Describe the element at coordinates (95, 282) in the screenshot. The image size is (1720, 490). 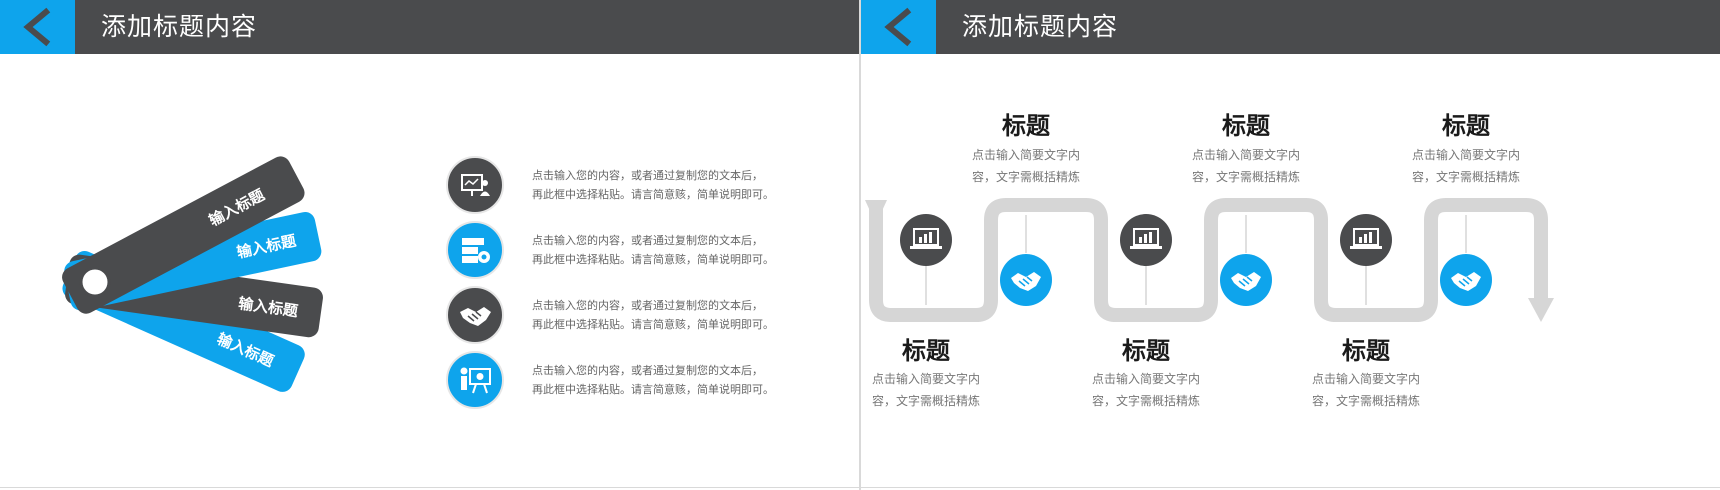
I see `pivot-hole` at that location.